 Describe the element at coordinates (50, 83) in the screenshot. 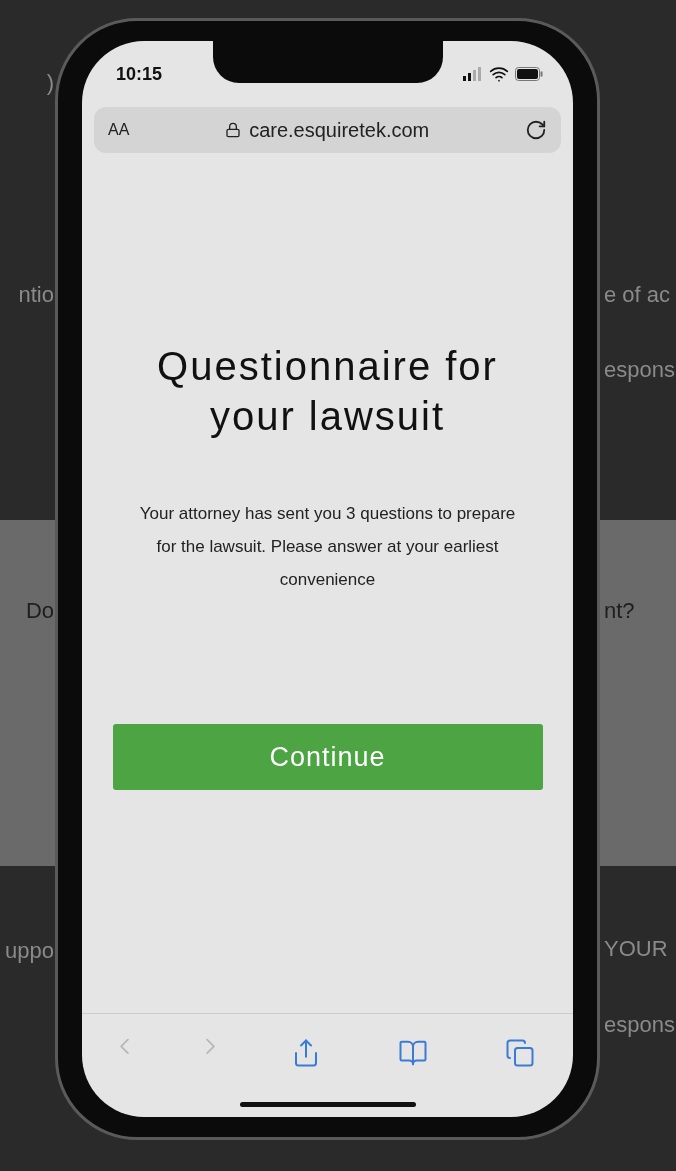

I see `background-text: )` at that location.